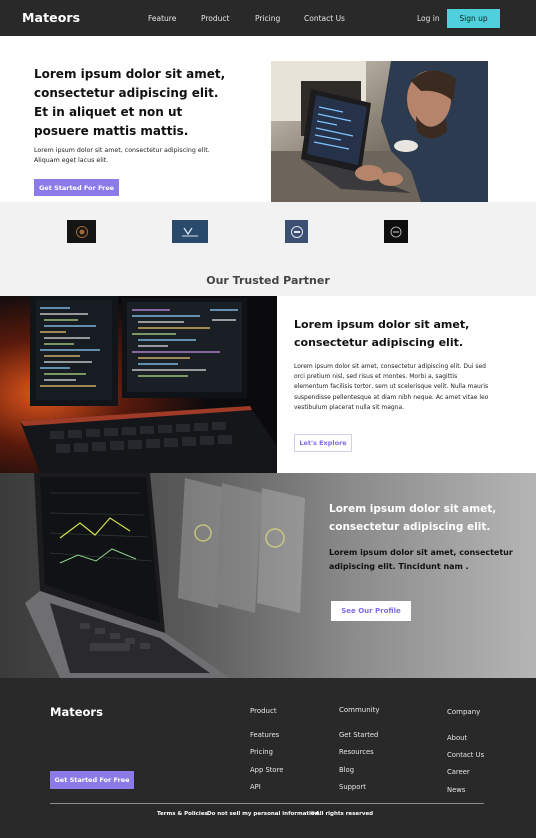 The width and height of the screenshot is (536, 838). Describe the element at coordinates (456, 790) in the screenshot. I see `footer-link-news: News` at that location.